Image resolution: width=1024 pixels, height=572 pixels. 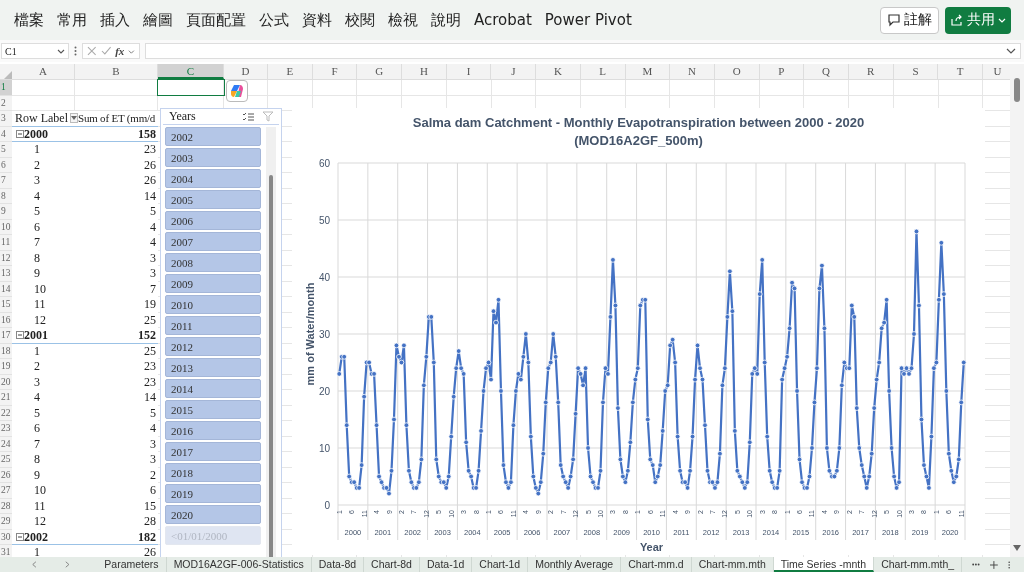 What do you see at coordinates (150, 521) in the screenshot?
I see `value-cell-text: 28` at bounding box center [150, 521].